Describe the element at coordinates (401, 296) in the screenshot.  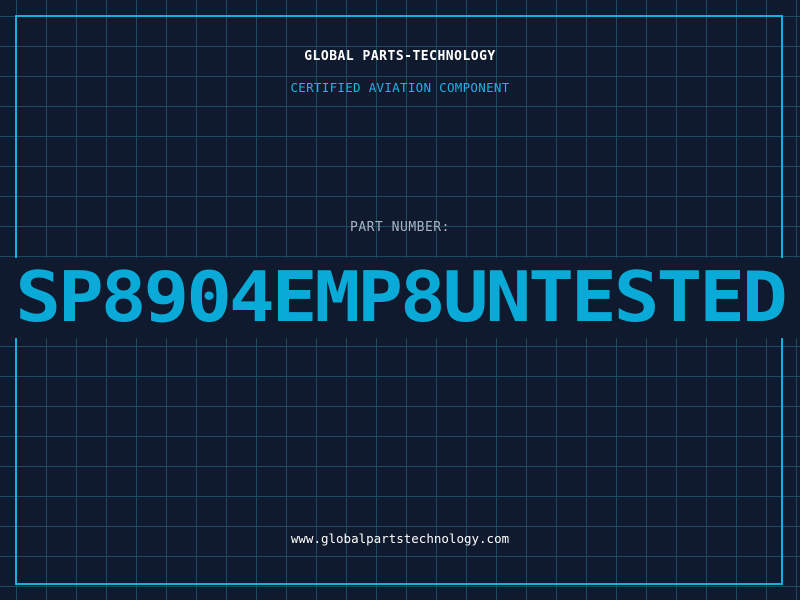
I see `part-number-value: SP8904EMP8UNTESTED` at that location.